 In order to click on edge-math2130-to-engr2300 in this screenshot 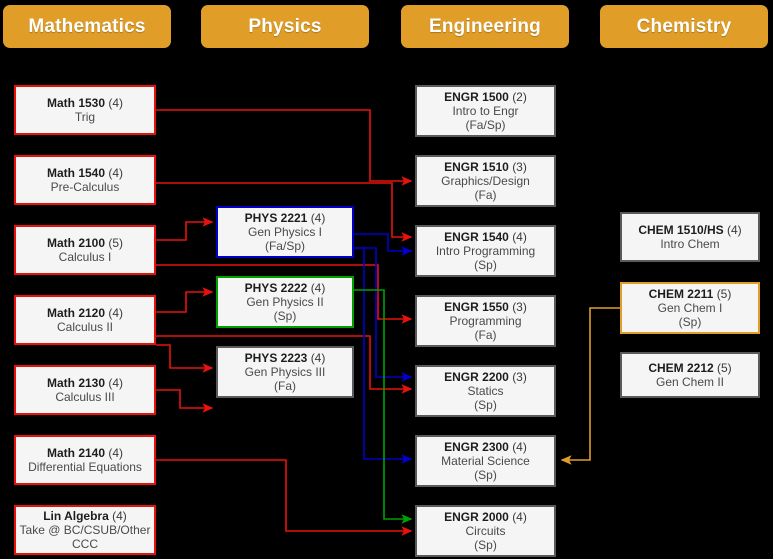, I will do `click(185, 401)`.